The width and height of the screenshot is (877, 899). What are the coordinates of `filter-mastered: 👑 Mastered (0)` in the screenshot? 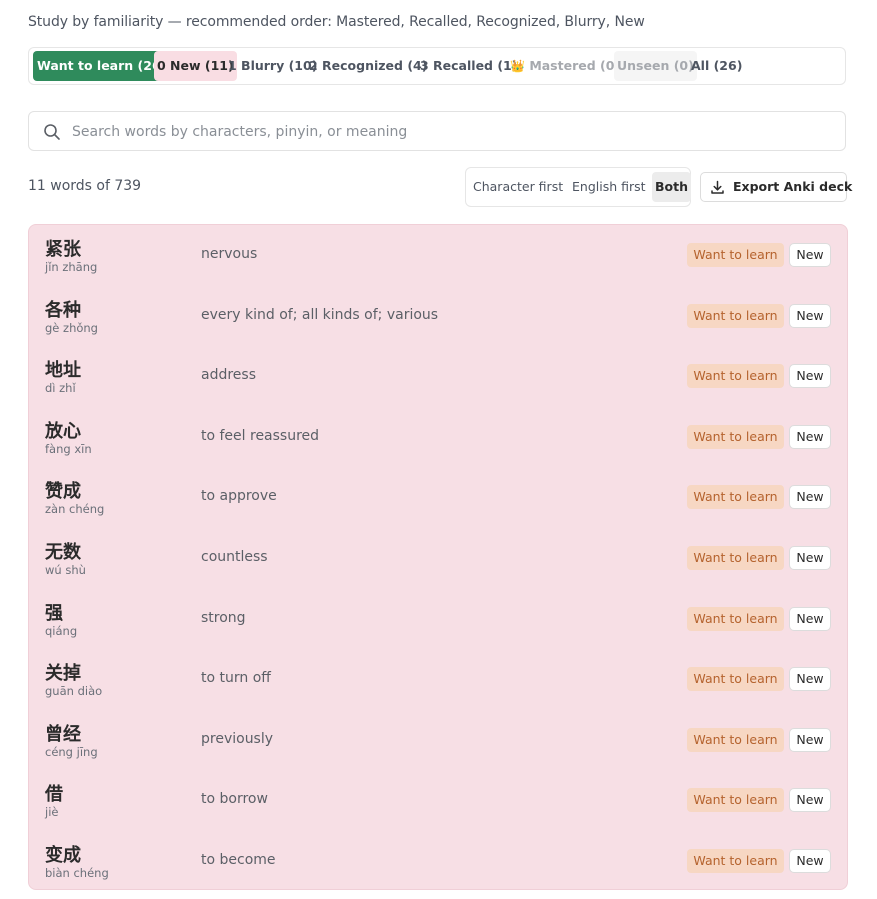 It's located at (565, 66).